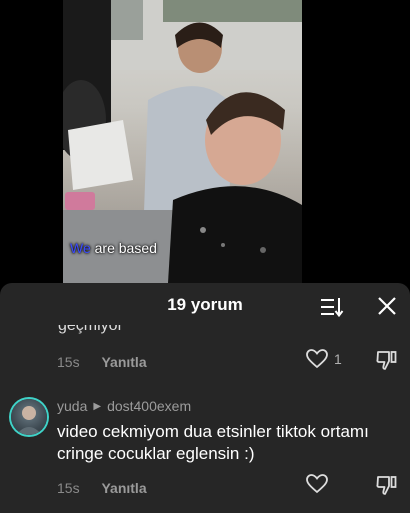 This screenshot has height=513, width=410. What do you see at coordinates (72, 406) in the screenshot?
I see `comment-author: yuda` at bounding box center [72, 406].